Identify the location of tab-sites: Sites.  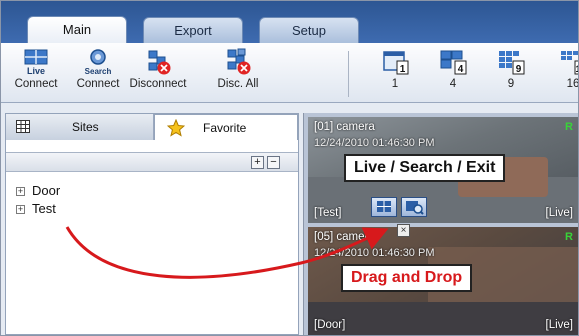
(80, 127).